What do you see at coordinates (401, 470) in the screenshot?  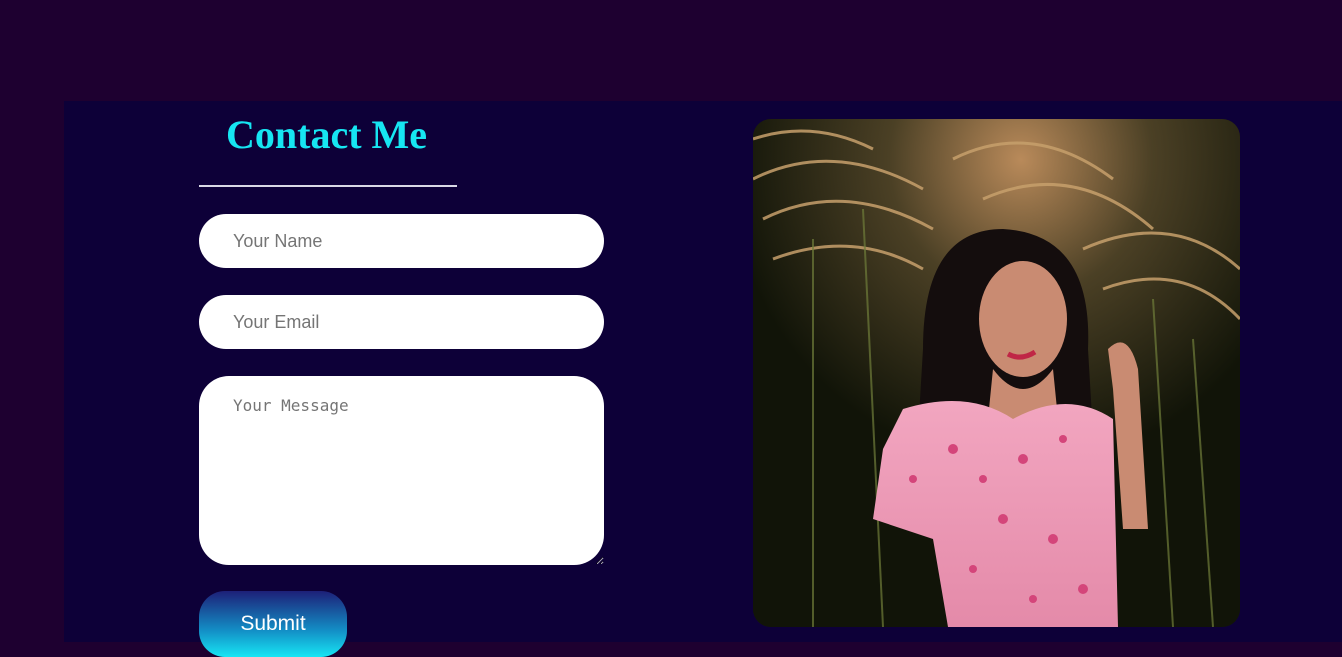 I see `message-textarea` at bounding box center [401, 470].